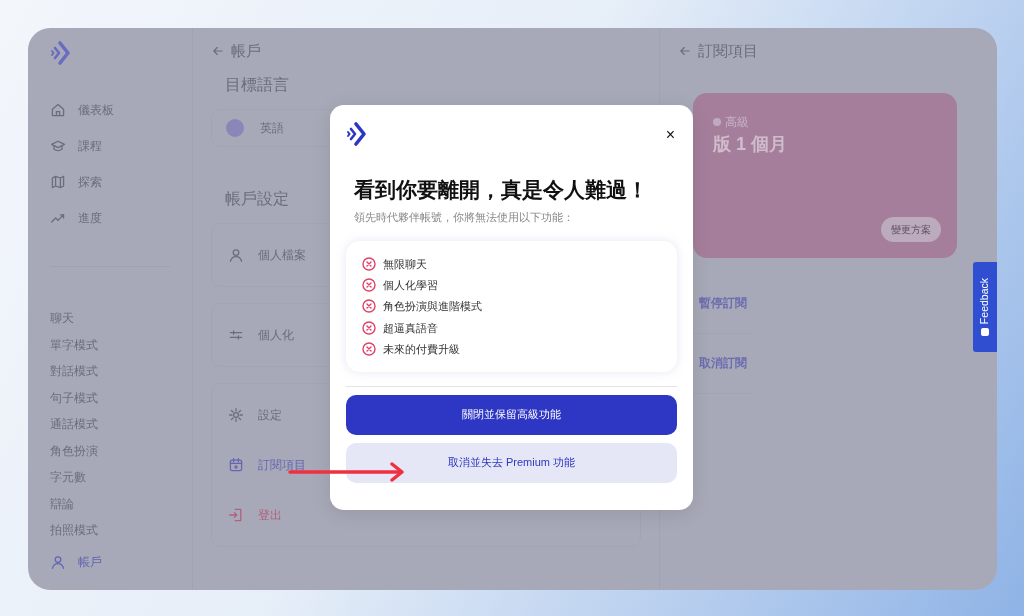 The width and height of the screenshot is (1024, 616). Describe the element at coordinates (501, 190) in the screenshot. I see `dialog-title: 看到你要離開，真是令人難過！` at that location.